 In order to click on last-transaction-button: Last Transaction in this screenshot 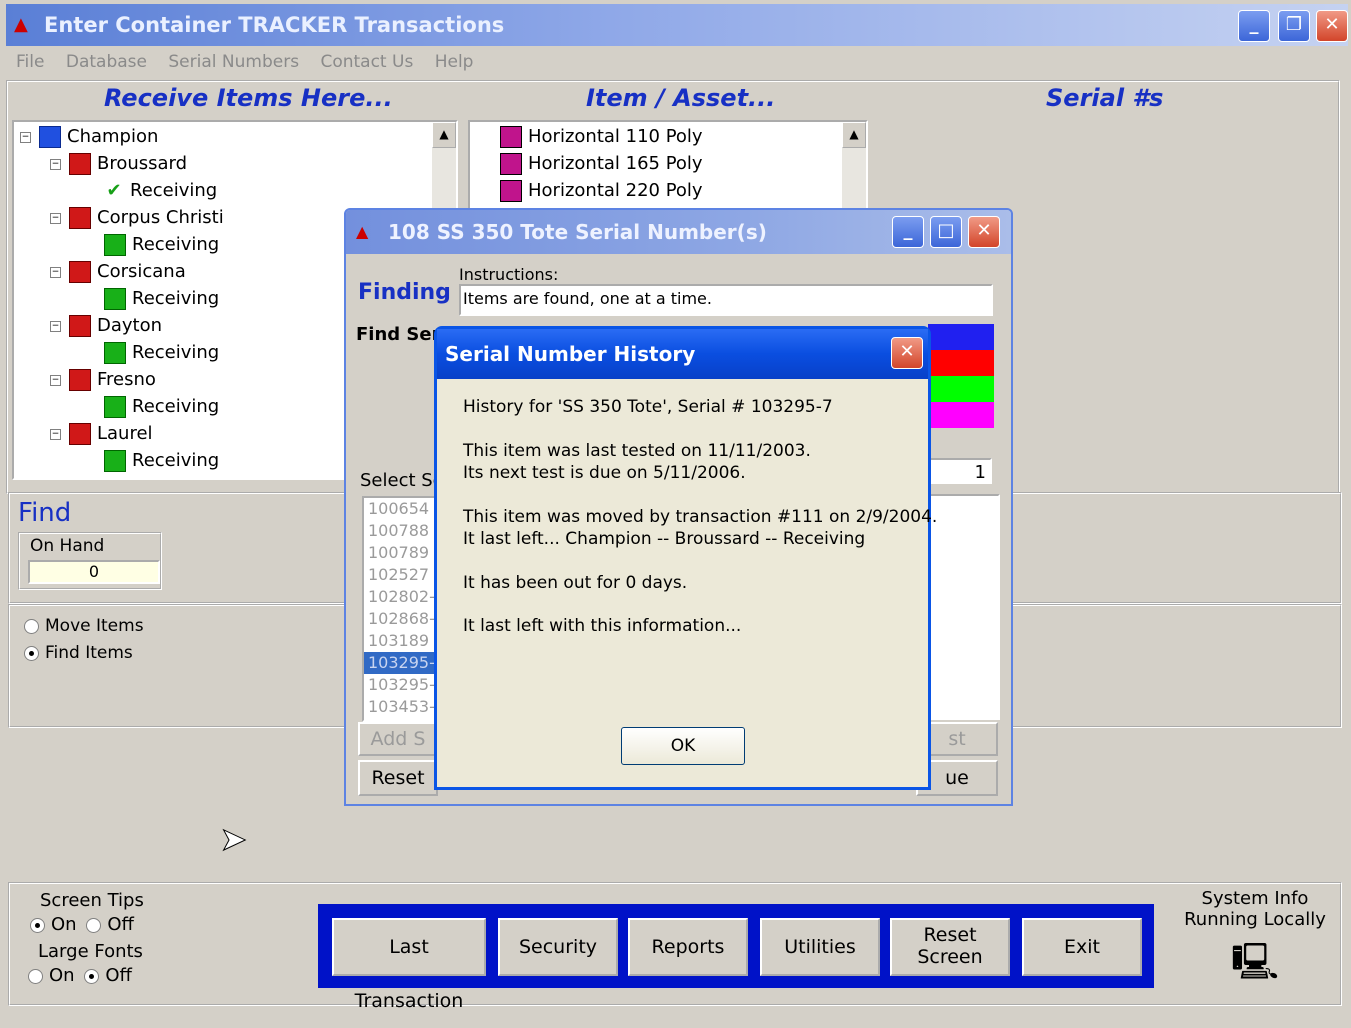, I will do `click(409, 965)`.